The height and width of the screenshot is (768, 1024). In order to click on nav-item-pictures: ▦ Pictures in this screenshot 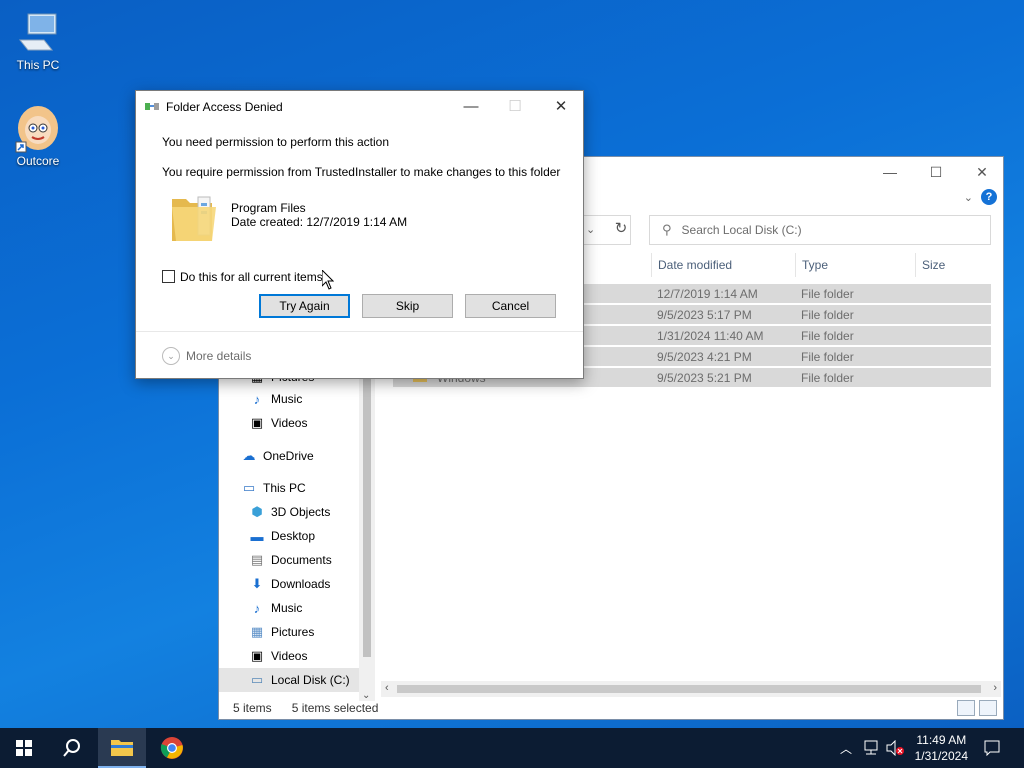, I will do `click(289, 632)`.